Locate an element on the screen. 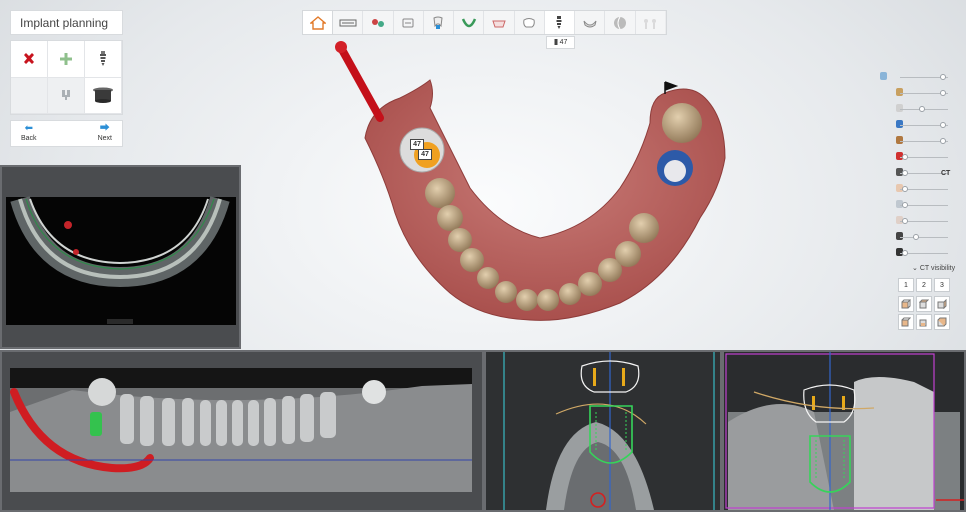 The image size is (966, 512). segmentation-icon is located at coordinates (377, 22).